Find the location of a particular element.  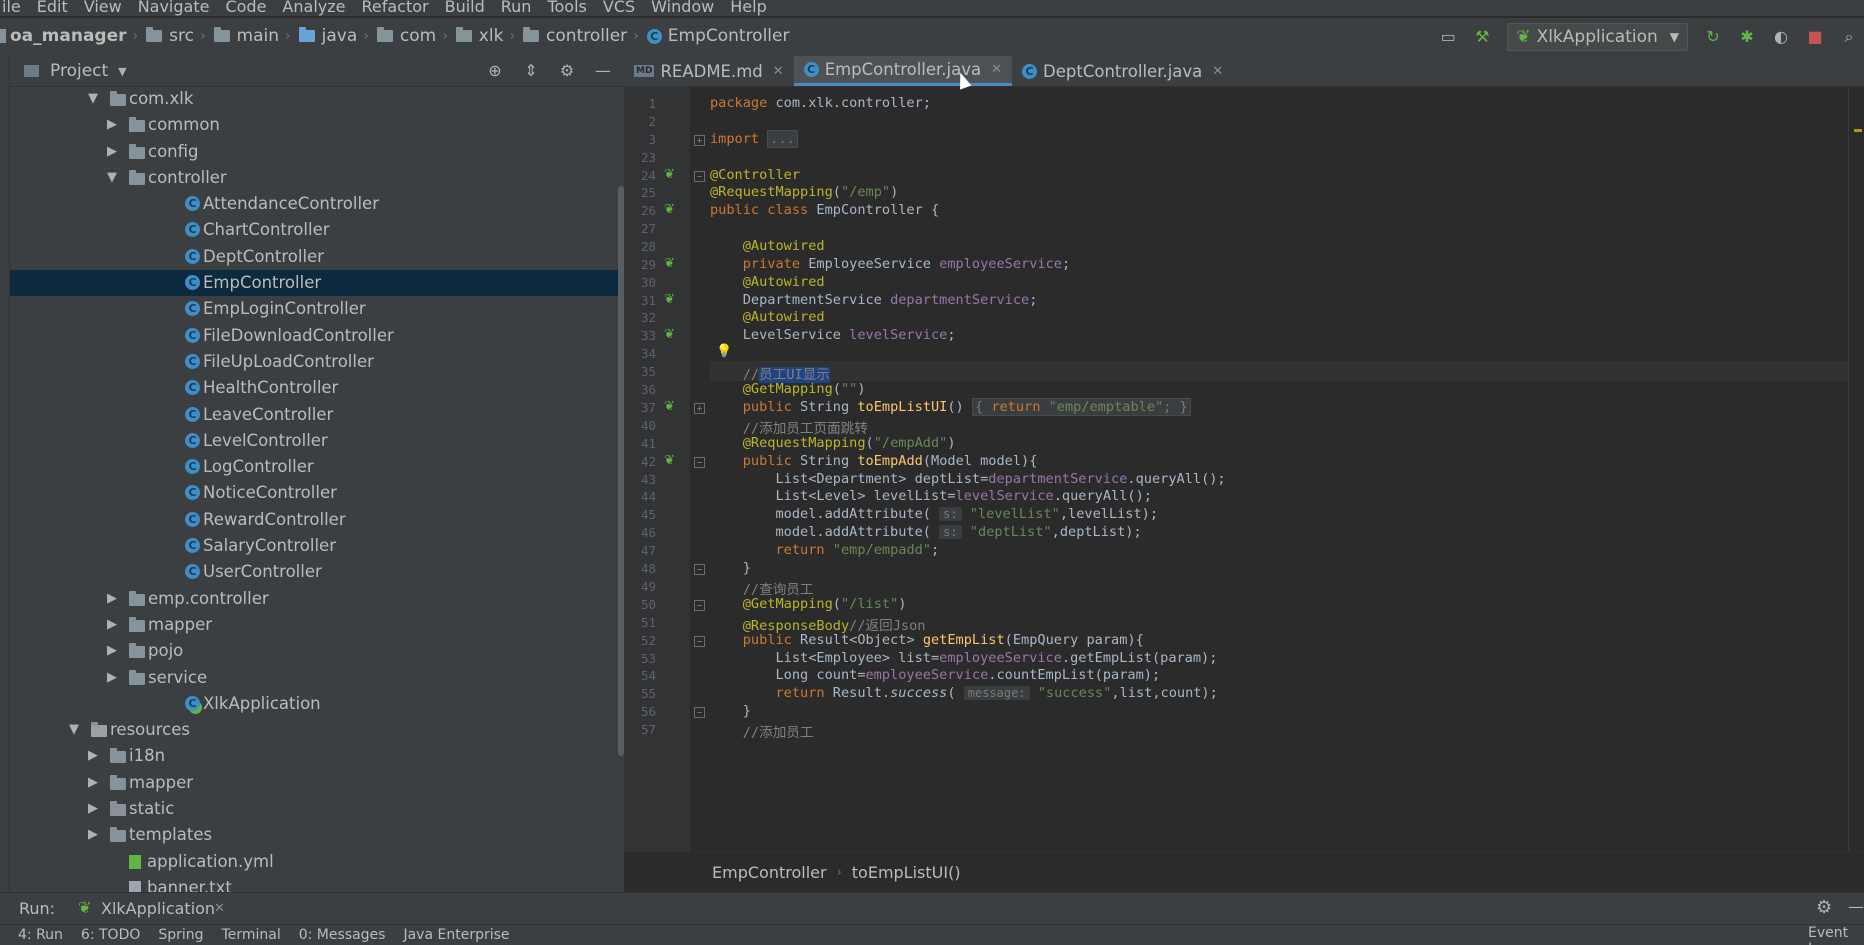

menu-item-help: Help is located at coordinates (748, 7).